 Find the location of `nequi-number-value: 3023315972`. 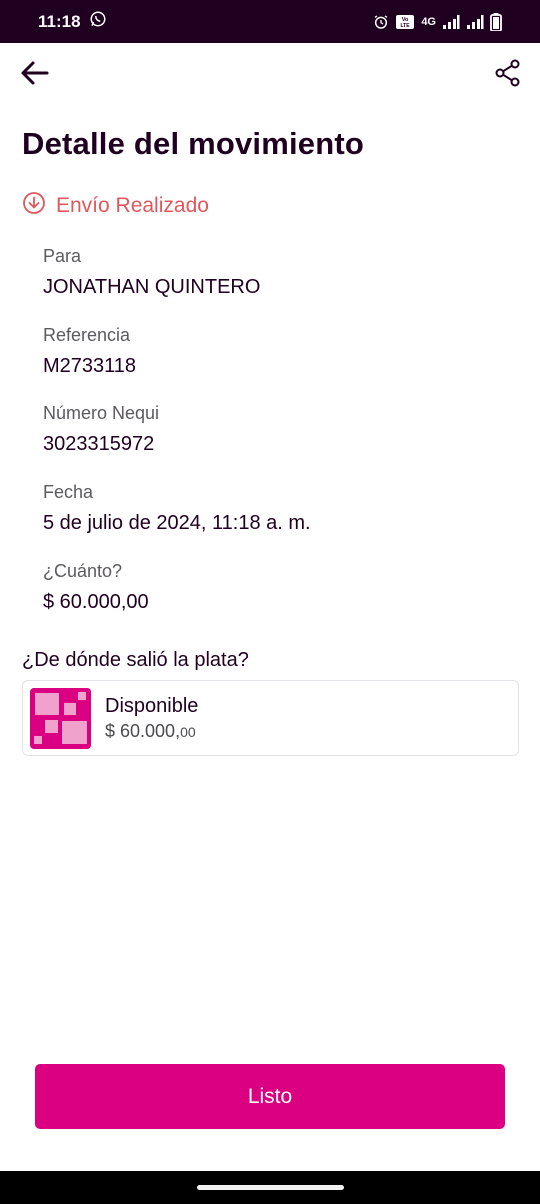

nequi-number-value: 3023315972 is located at coordinates (99, 444).